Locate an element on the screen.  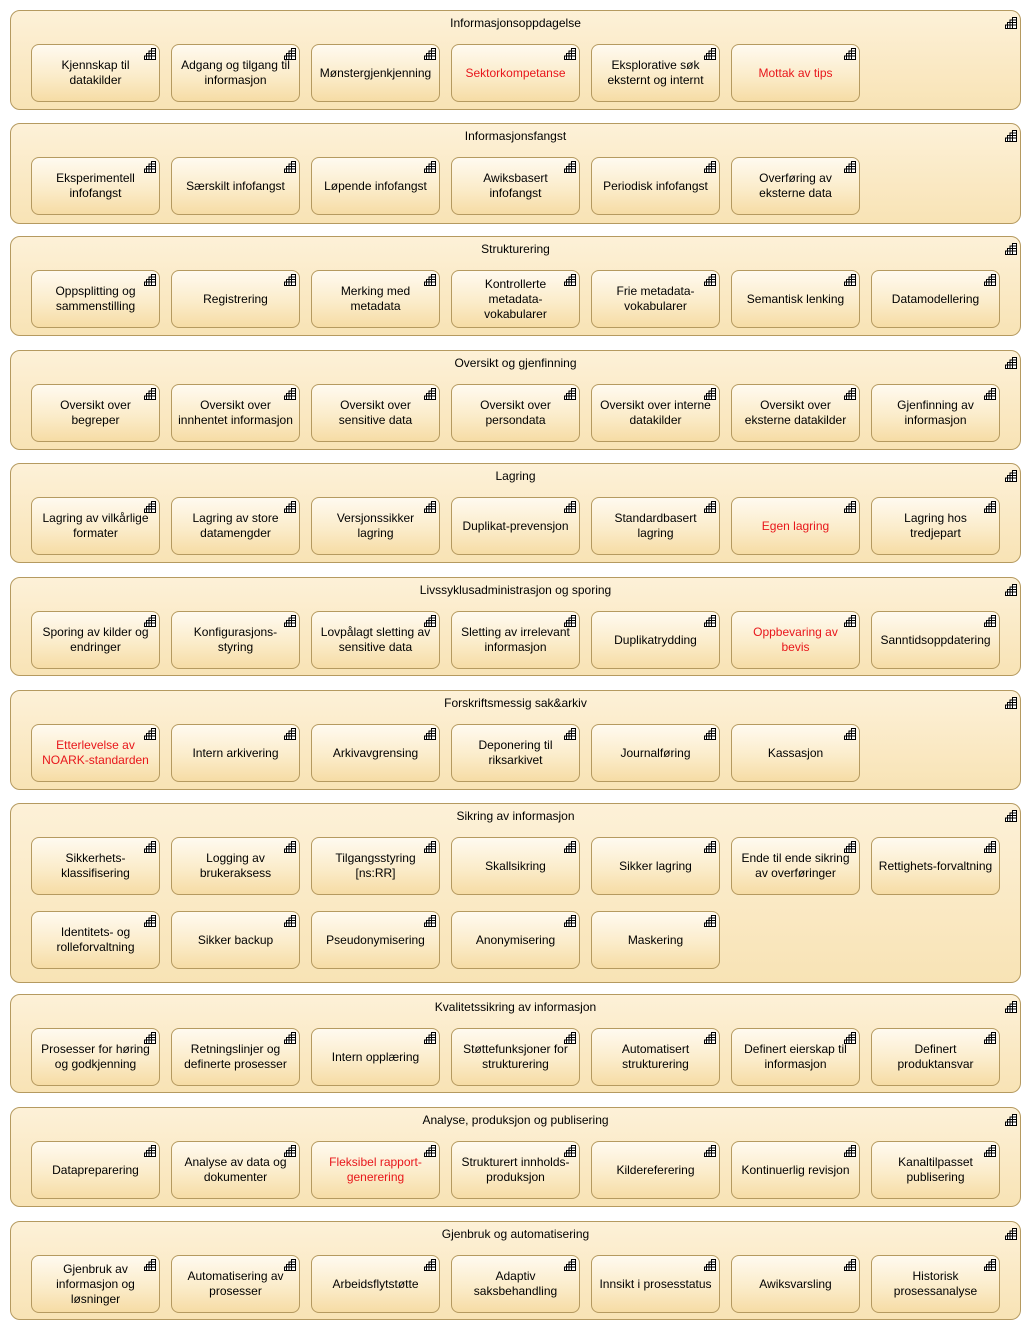
capability-box: Semantisk lenking is located at coordinates (795, 299).